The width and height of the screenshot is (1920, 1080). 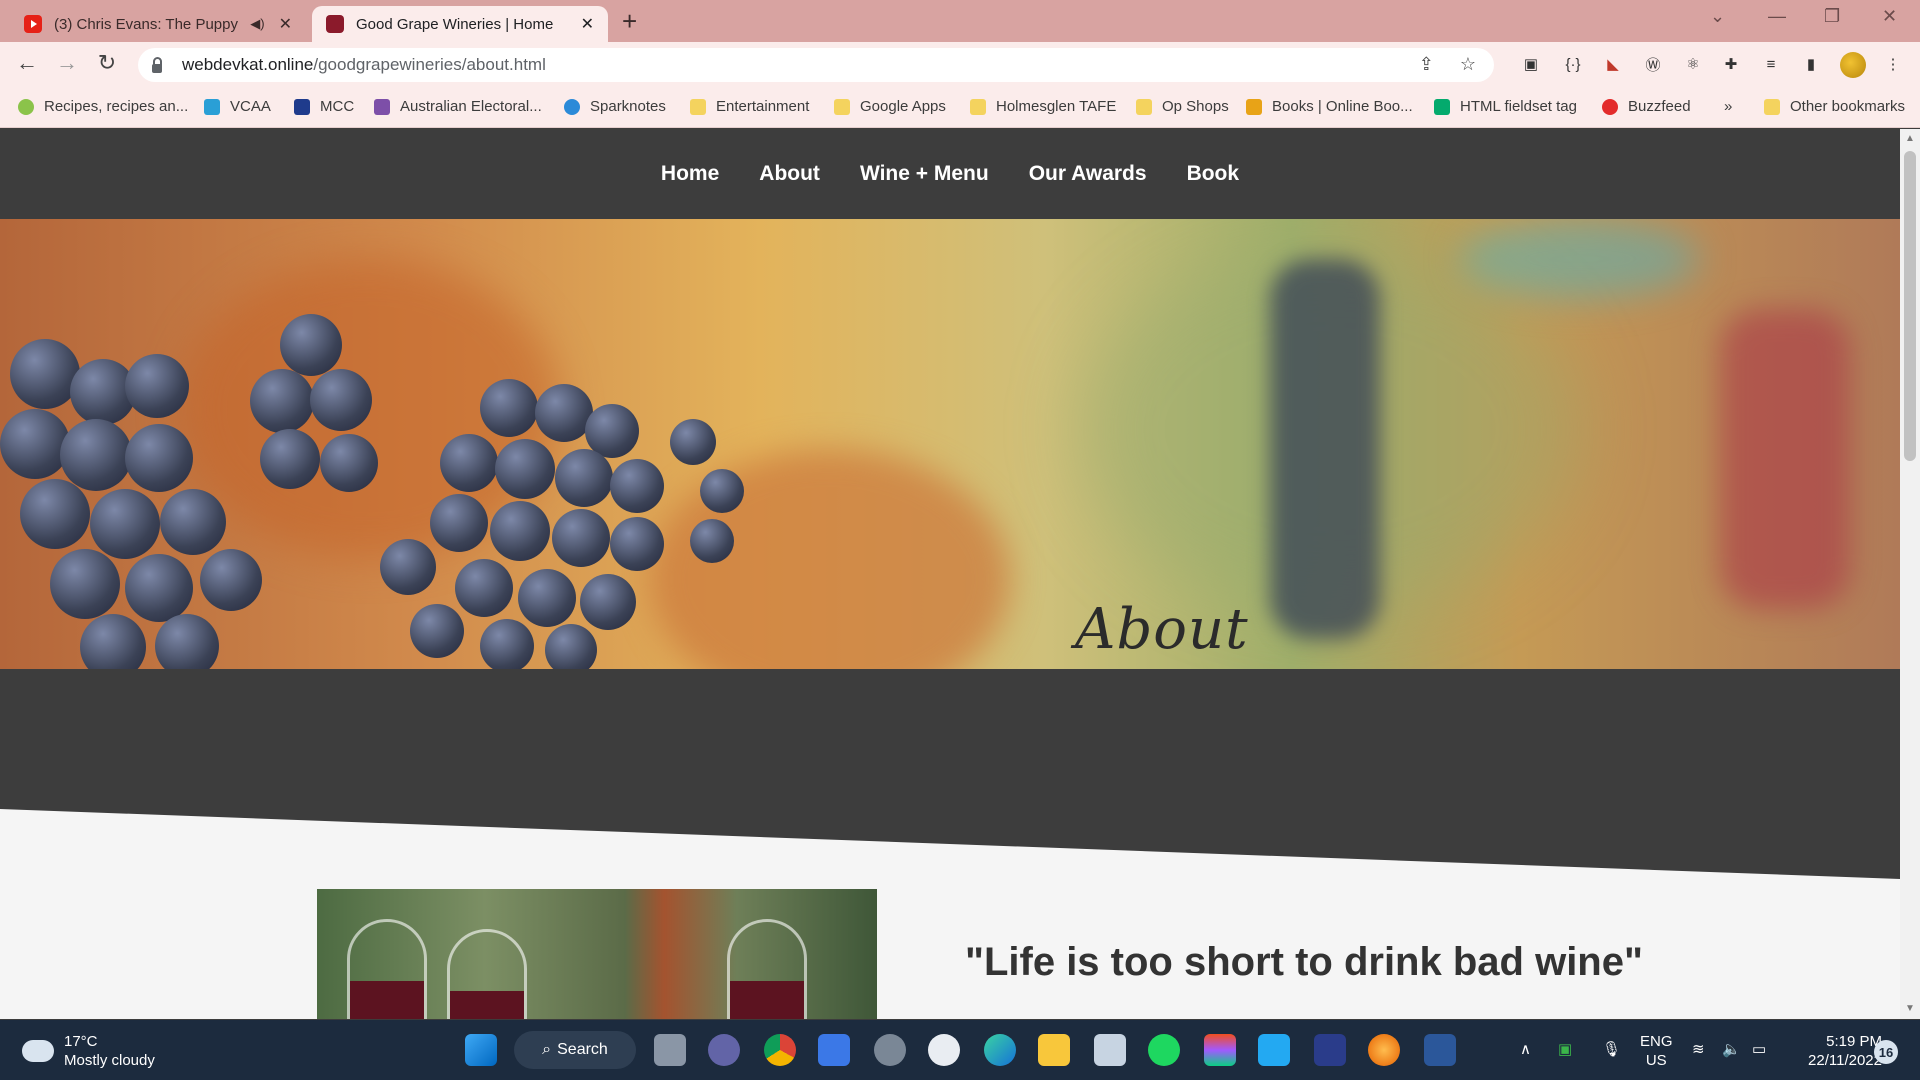 What do you see at coordinates (460, 24) in the screenshot?
I see `tab-good-grape: Good Grape Wineries | Home ✕` at bounding box center [460, 24].